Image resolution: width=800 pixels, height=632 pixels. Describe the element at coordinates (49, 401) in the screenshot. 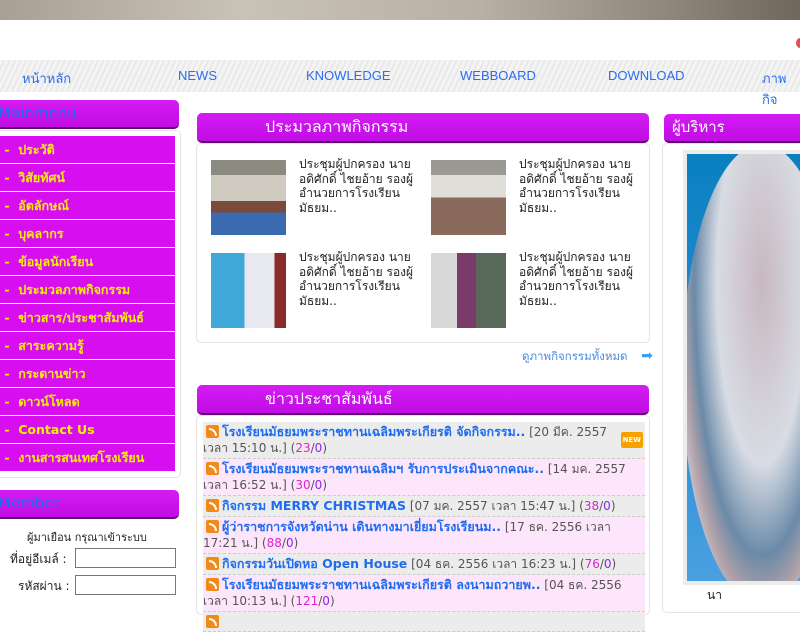

I see `menu-label: ดาวน์โหลด` at that location.